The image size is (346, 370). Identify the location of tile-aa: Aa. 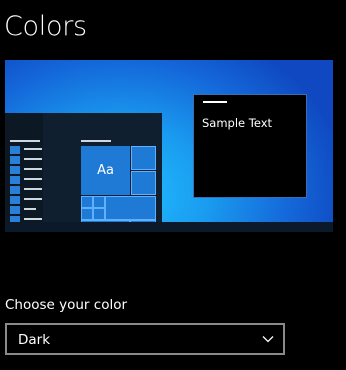
(105, 170).